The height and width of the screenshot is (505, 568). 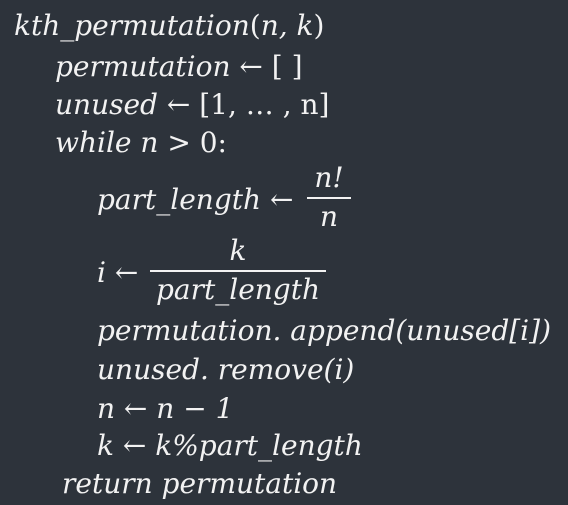 I want to click on mod-line: k ← k%part_length, so click(x=230, y=445).